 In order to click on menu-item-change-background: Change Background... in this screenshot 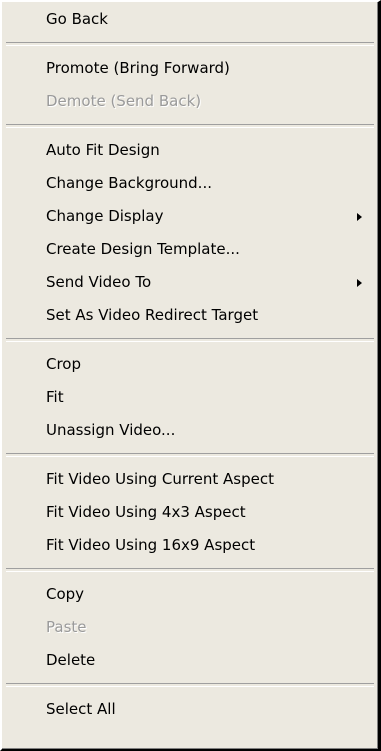, I will do `click(190, 183)`.